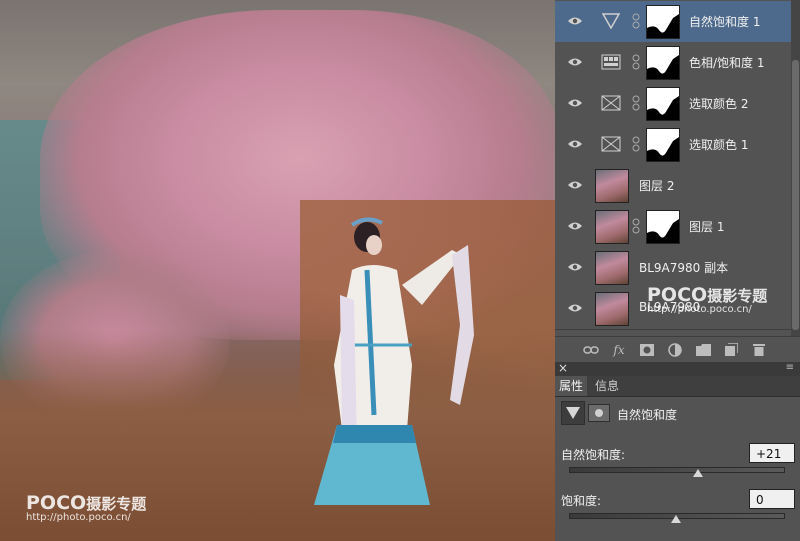 This screenshot has width=800, height=541. What do you see at coordinates (727, 63) in the screenshot?
I see `layer-name: 色相/饱和度 1` at bounding box center [727, 63].